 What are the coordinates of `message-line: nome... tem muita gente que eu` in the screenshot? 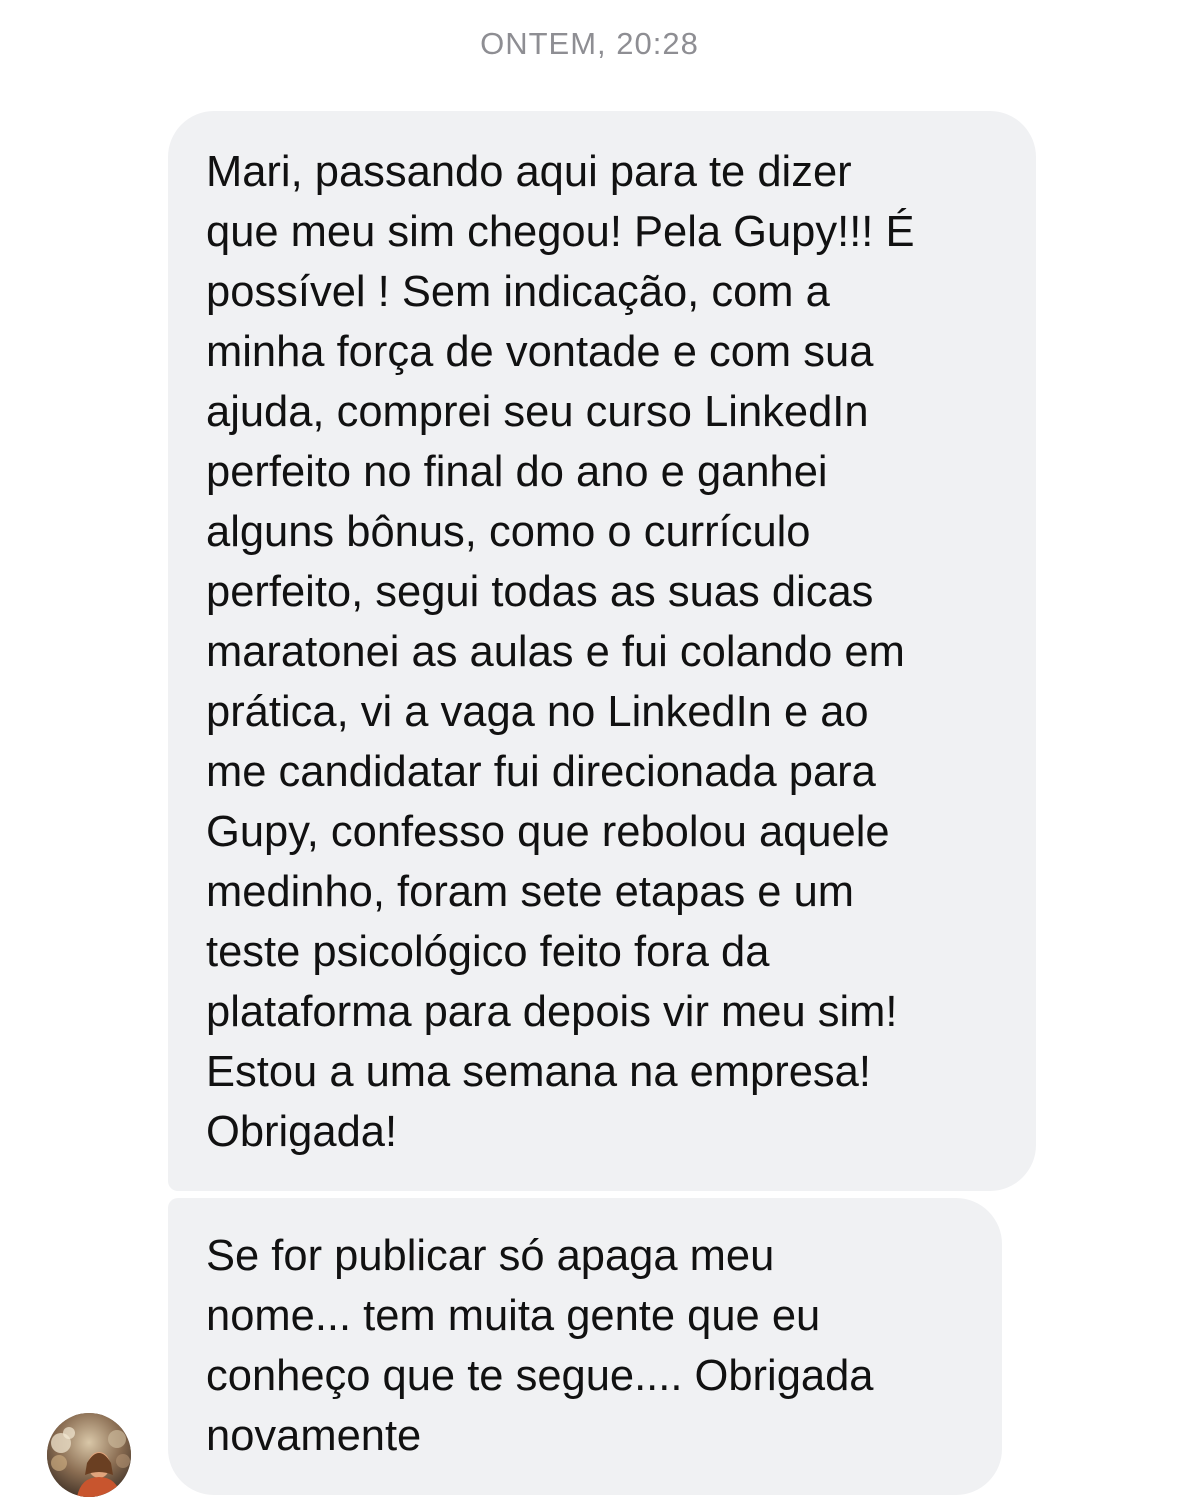 It's located at (513, 1316).